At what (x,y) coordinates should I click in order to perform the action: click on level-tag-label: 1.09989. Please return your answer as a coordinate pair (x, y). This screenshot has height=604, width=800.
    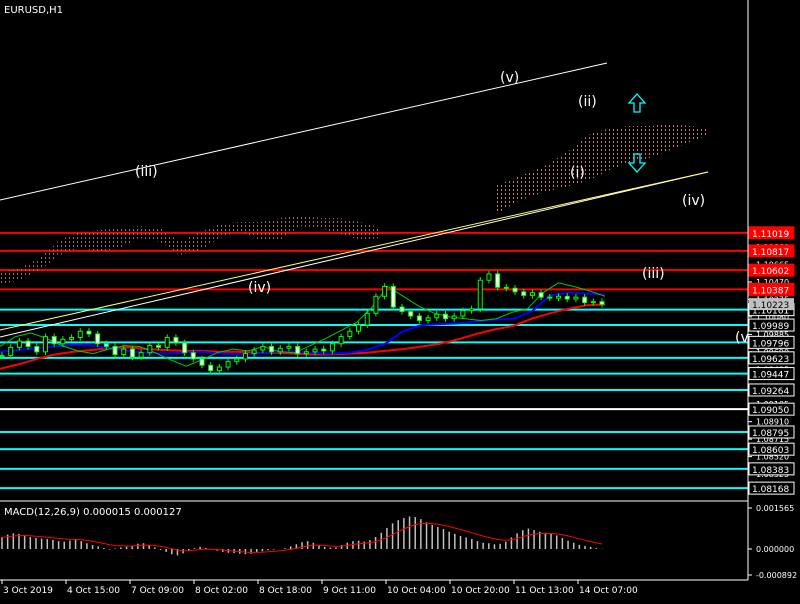
    Looking at the image, I should click on (770, 327).